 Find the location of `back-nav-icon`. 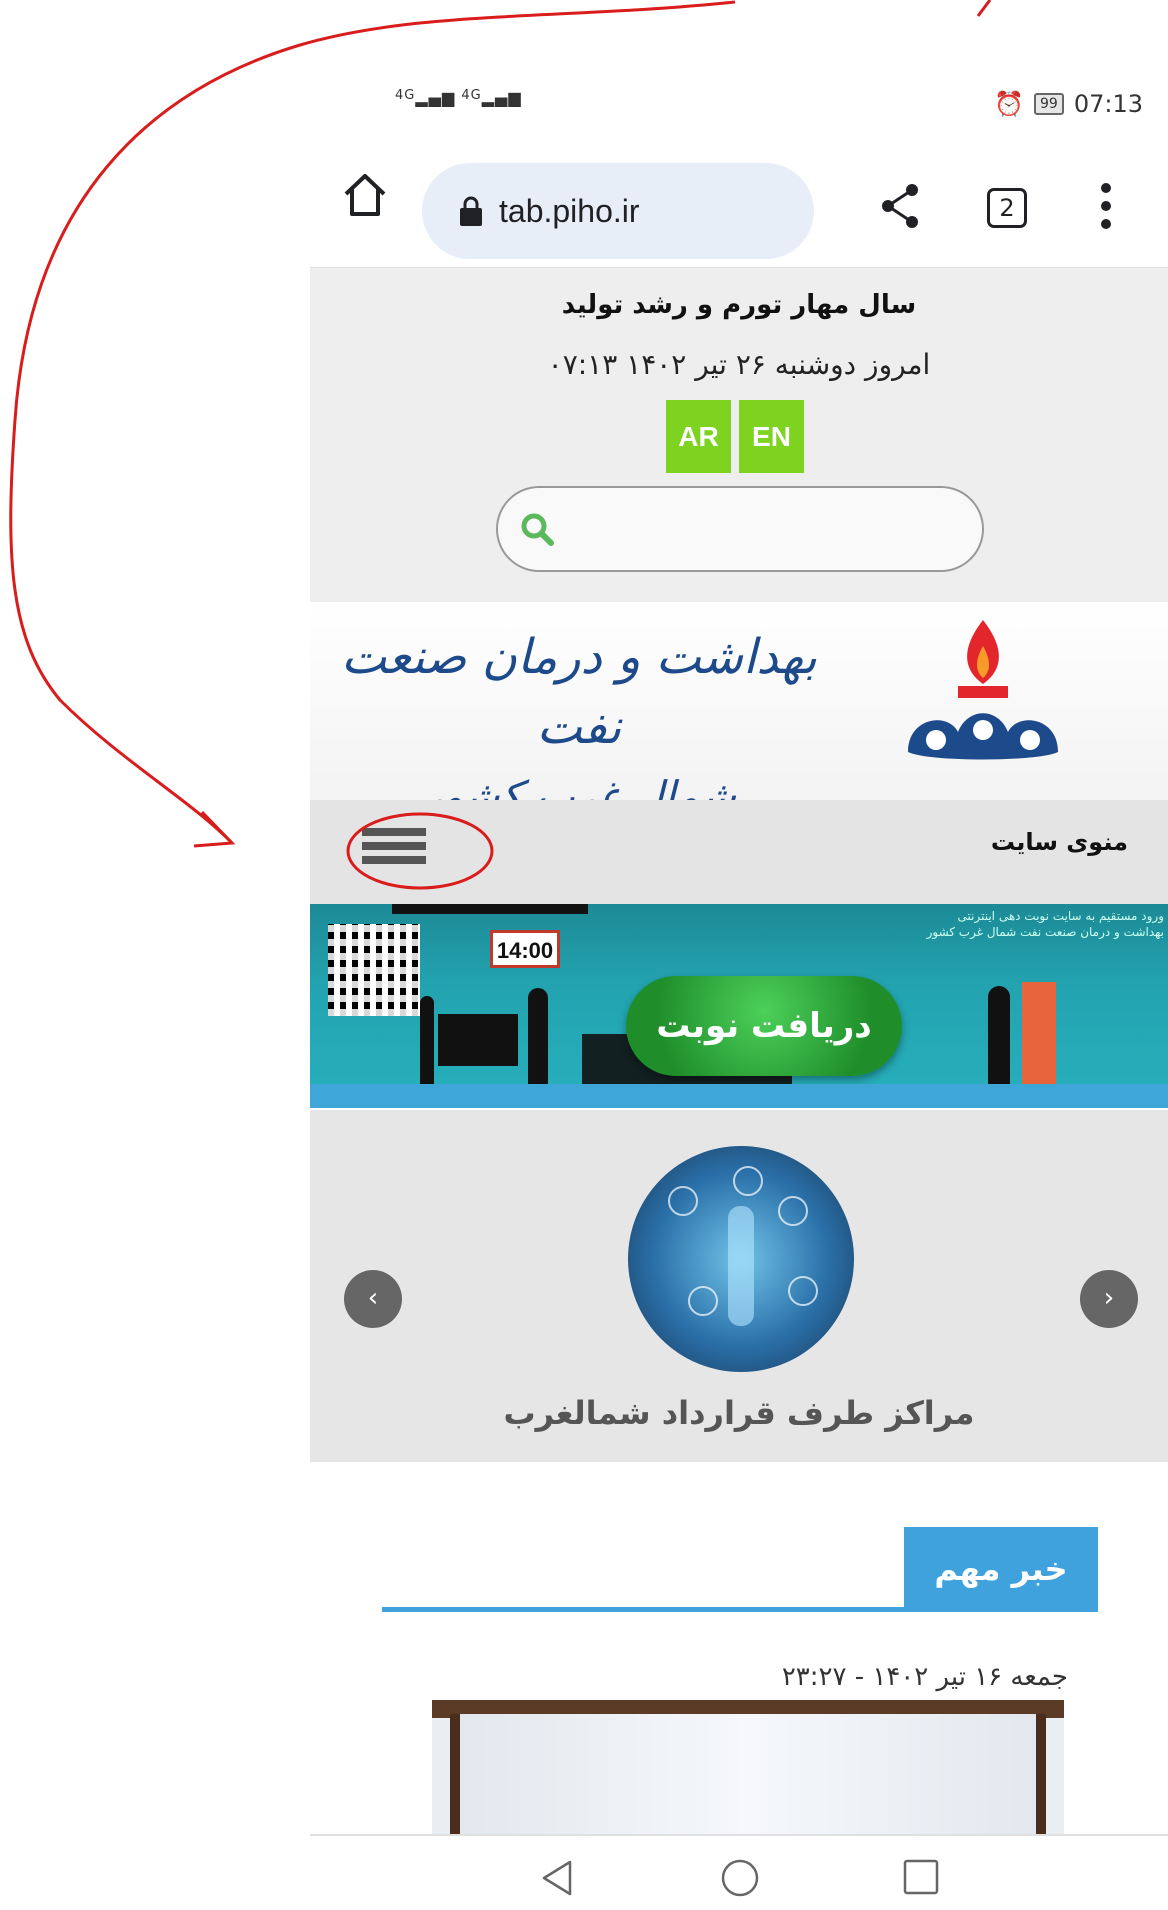

back-nav-icon is located at coordinates (557, 1878).